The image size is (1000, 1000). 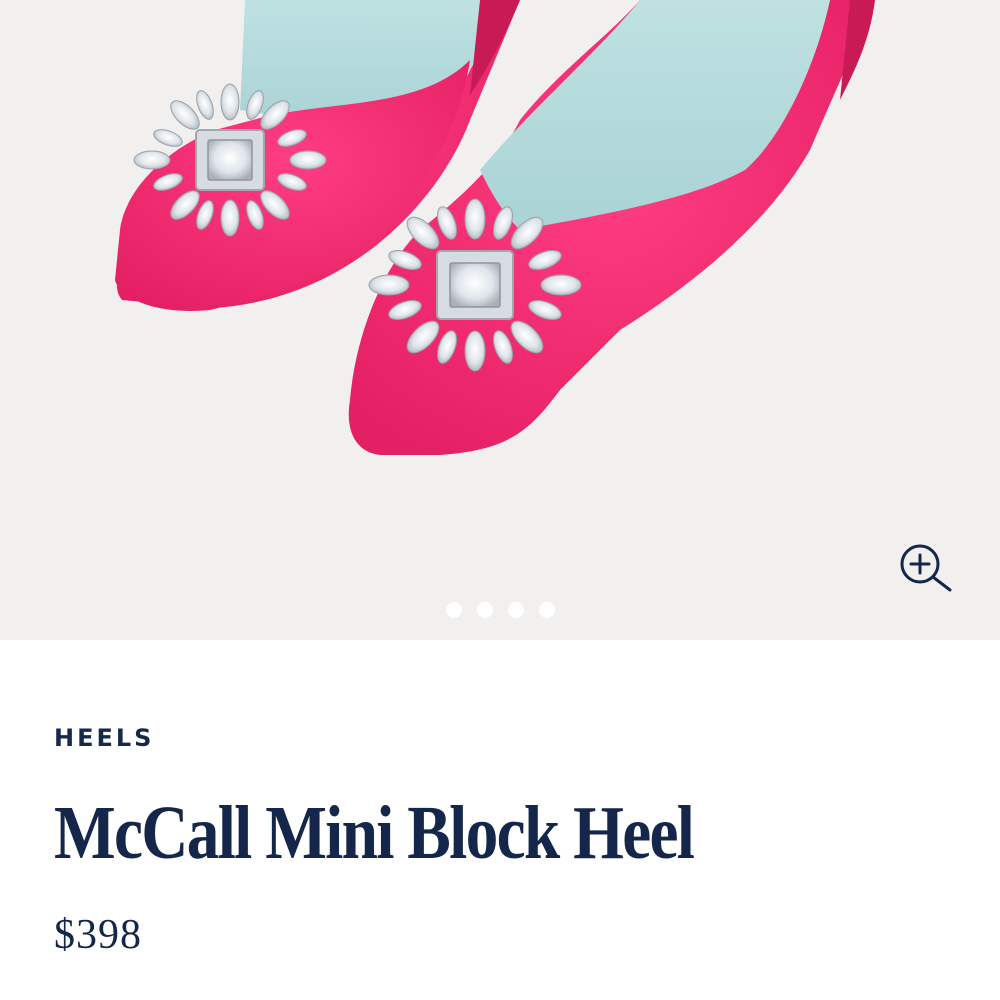 What do you see at coordinates (98, 935) in the screenshot?
I see `product-price: $398` at bounding box center [98, 935].